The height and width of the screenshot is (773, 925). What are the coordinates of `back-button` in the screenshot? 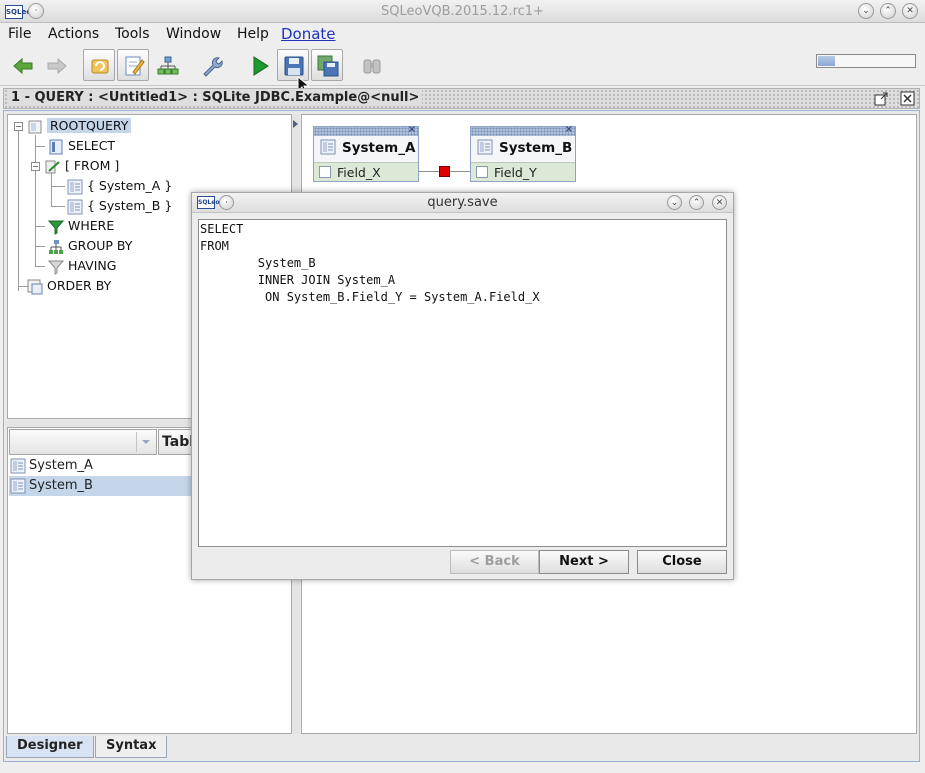 It's located at (22, 65).